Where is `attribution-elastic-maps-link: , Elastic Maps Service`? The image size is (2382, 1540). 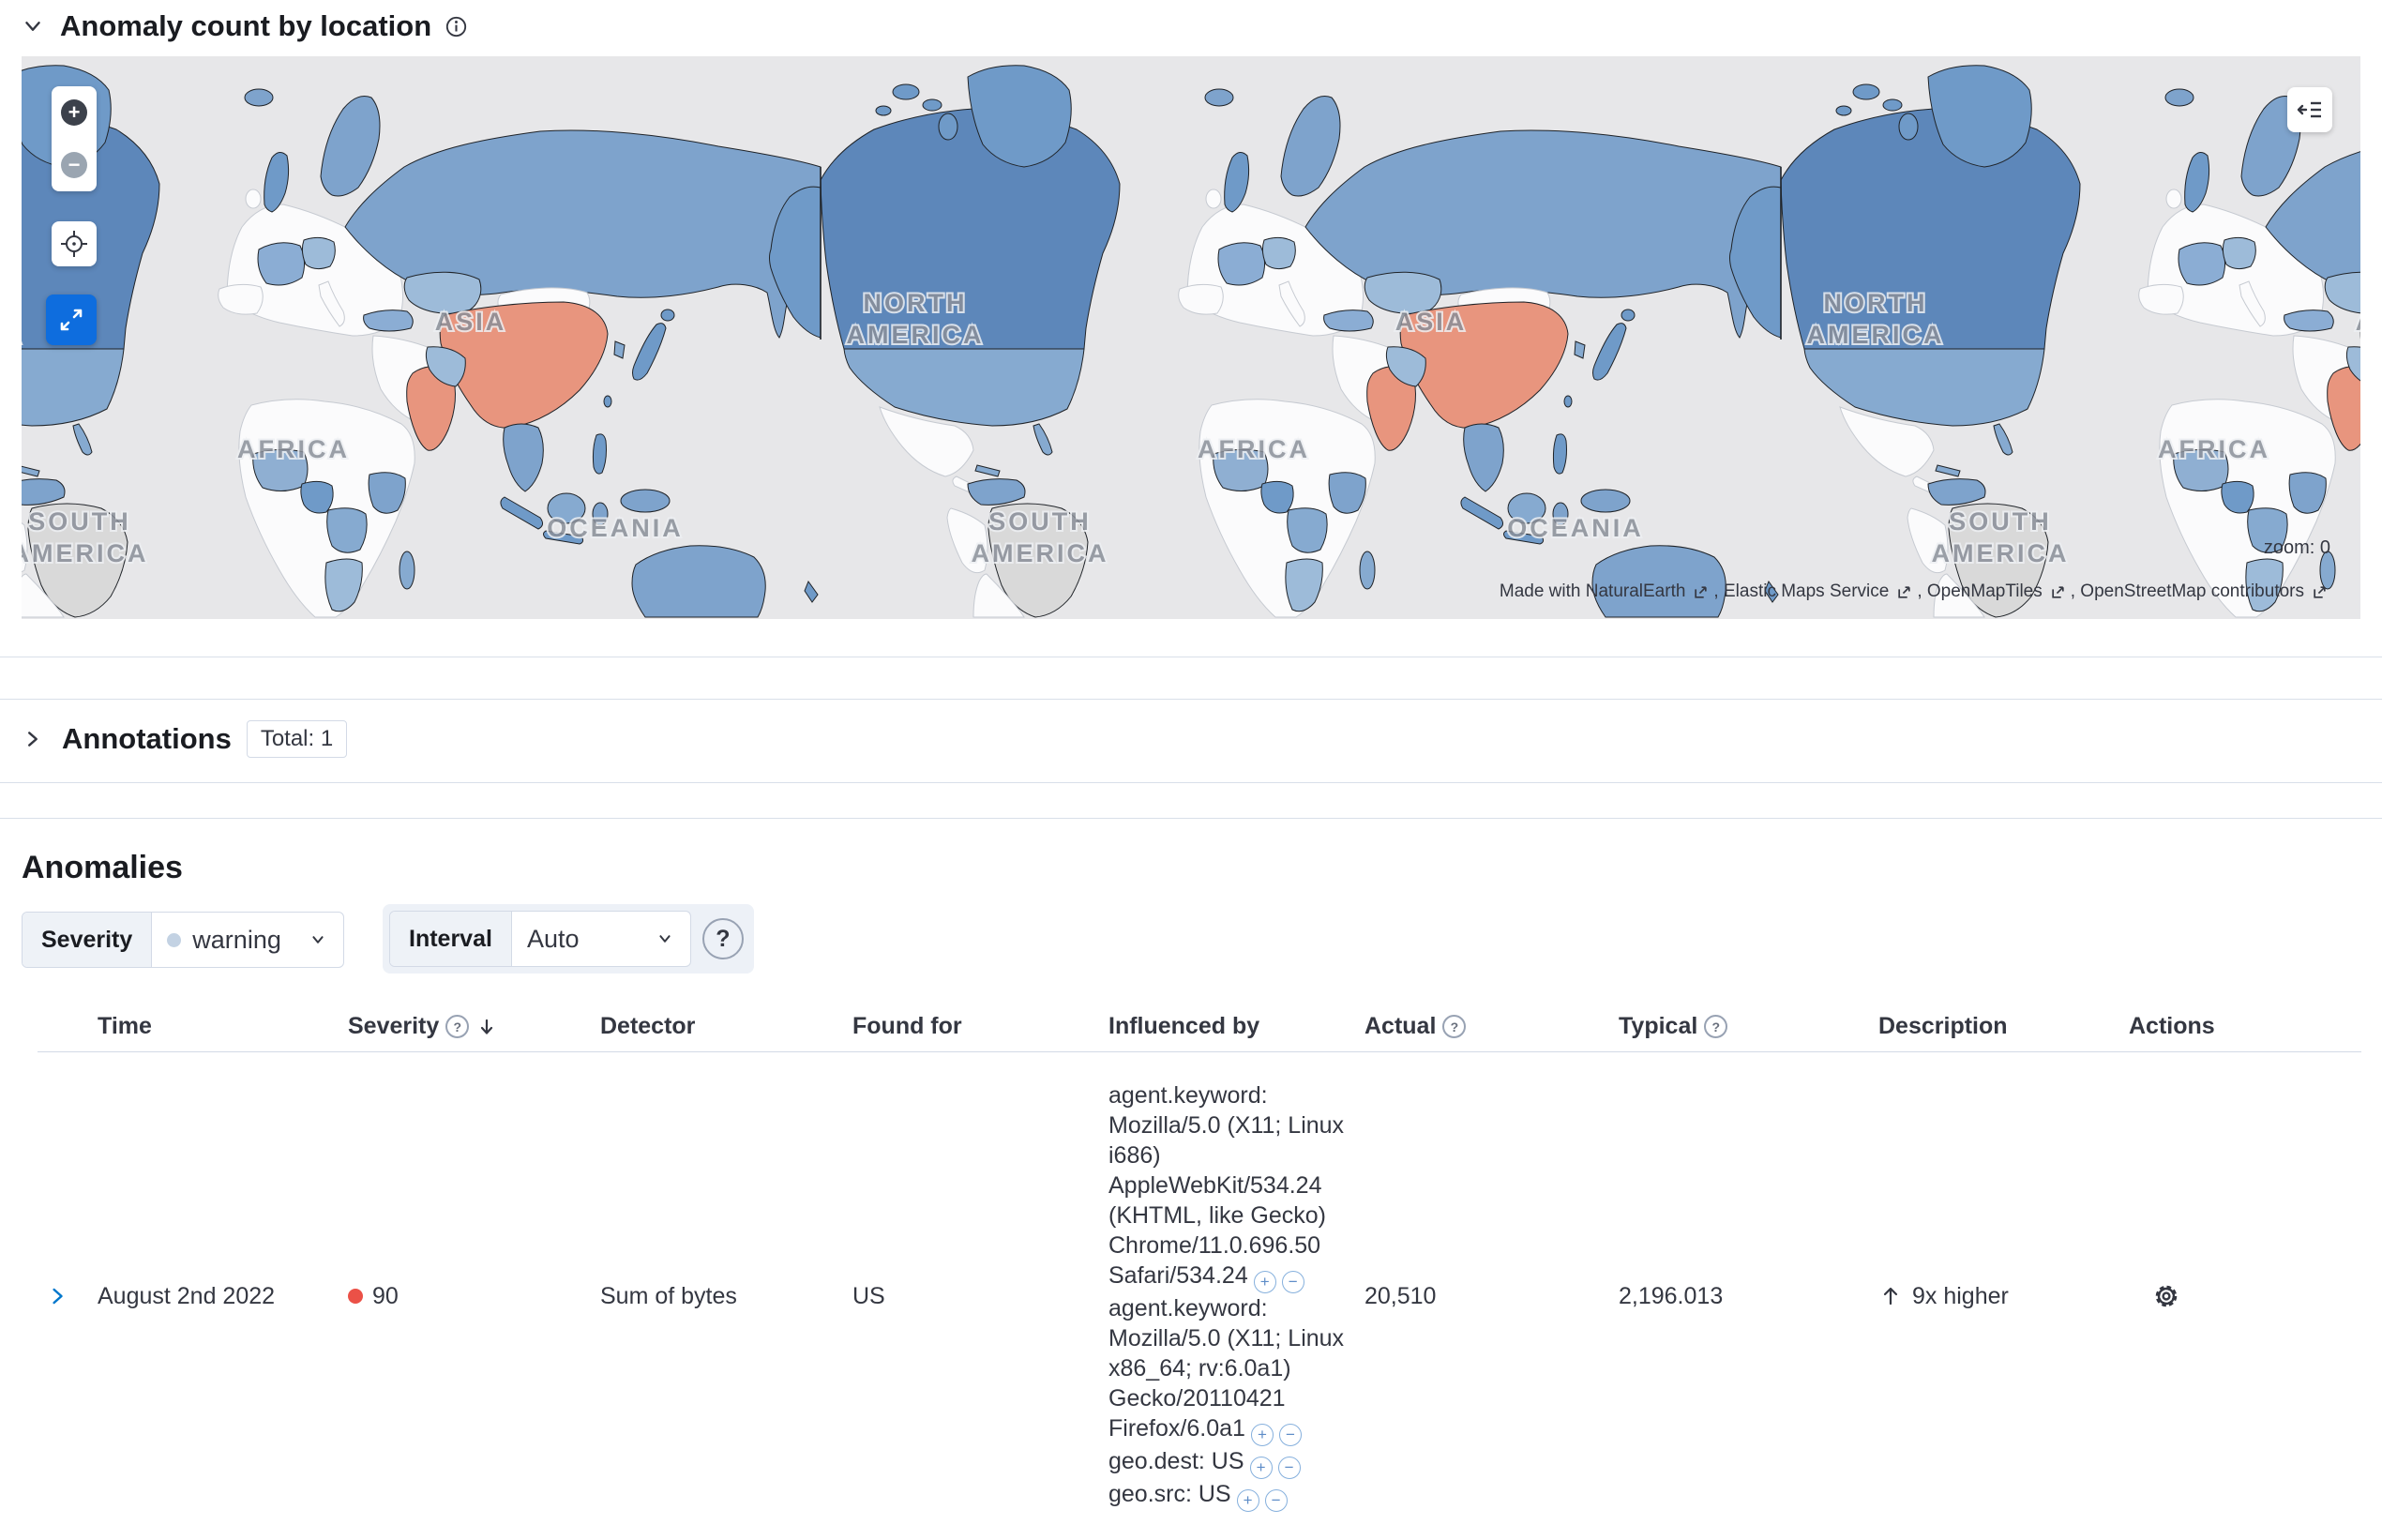
attribution-elastic-maps-link: , Elastic Maps Service is located at coordinates (1801, 591).